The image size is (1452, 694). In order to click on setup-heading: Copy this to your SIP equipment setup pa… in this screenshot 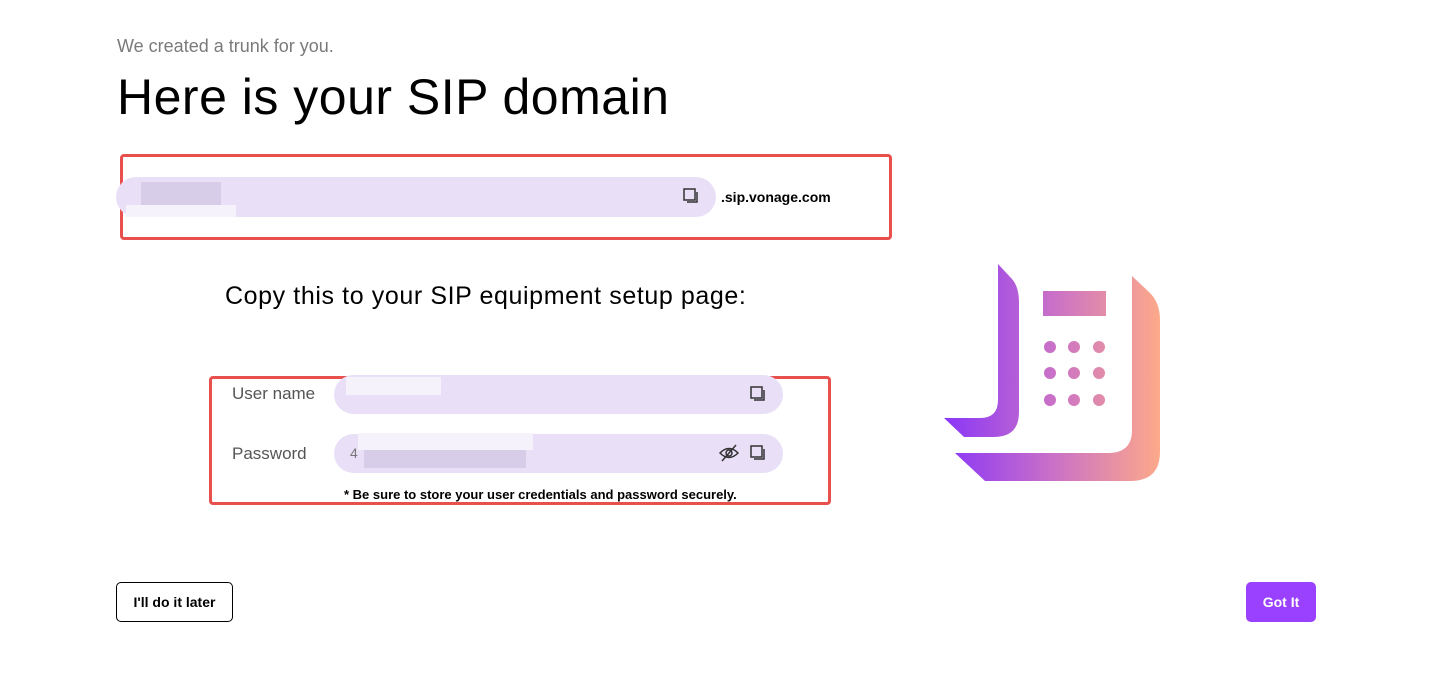, I will do `click(486, 296)`.